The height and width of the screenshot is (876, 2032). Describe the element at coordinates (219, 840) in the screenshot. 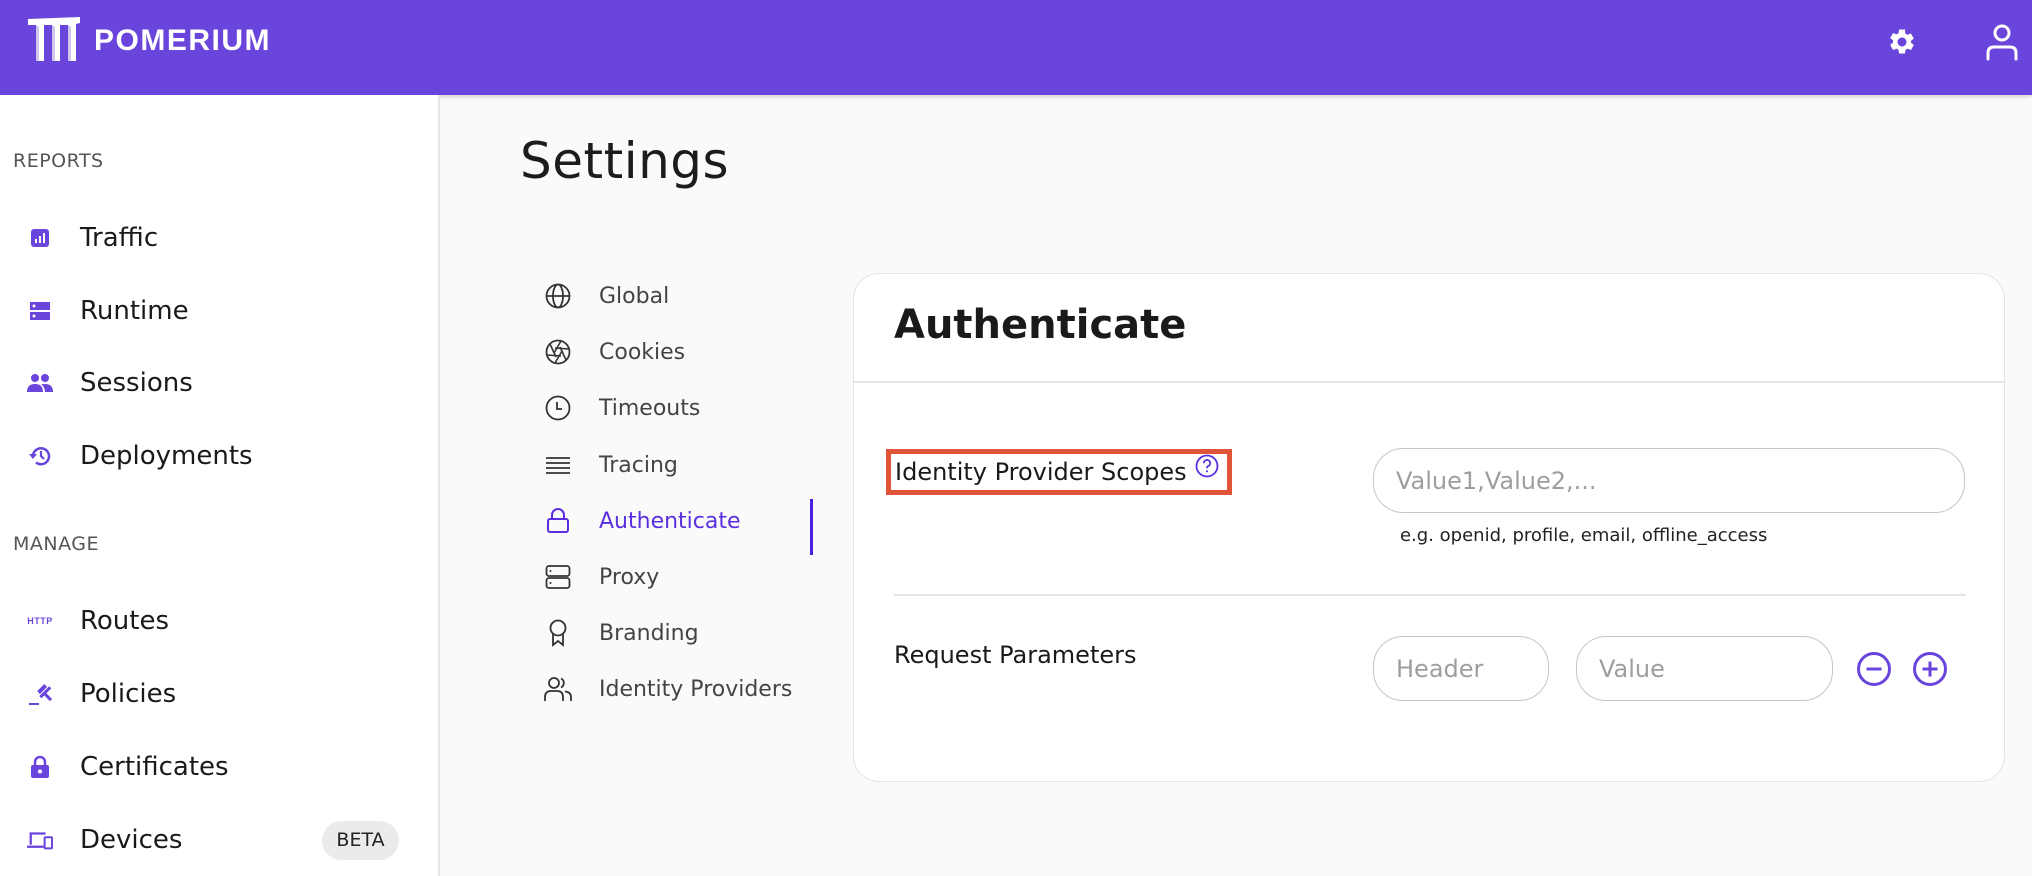

I see `sidebar-item-devices: Devices BETA` at that location.